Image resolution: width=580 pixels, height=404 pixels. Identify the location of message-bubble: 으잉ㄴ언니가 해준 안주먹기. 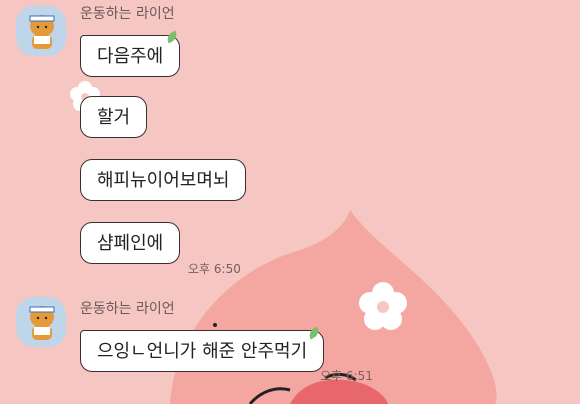
(202, 351).